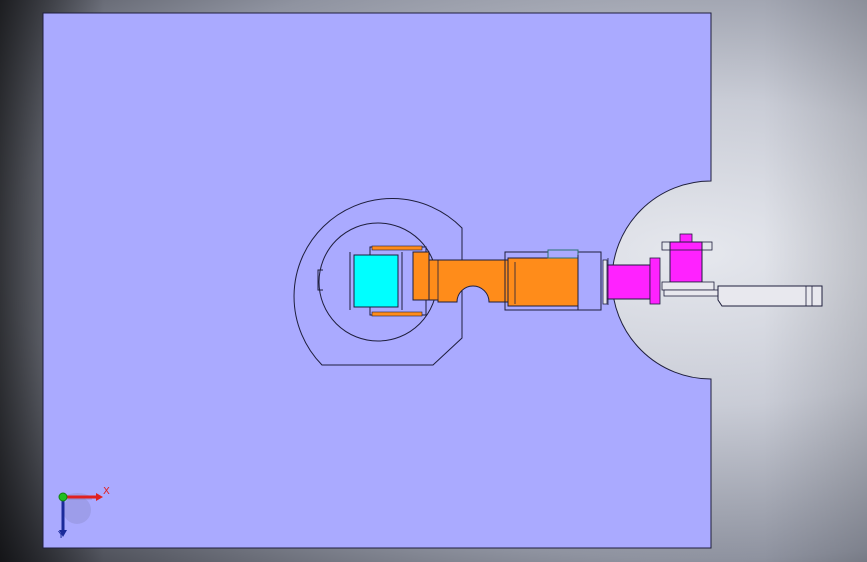 This screenshot has height=562, width=867. I want to click on shoulder-bracket-orange-top, so click(397, 248).